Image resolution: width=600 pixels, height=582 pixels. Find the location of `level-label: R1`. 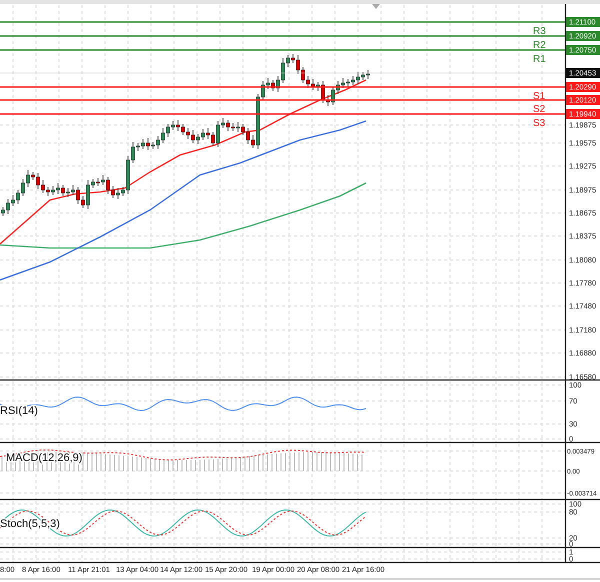

level-label: R1 is located at coordinates (539, 59).